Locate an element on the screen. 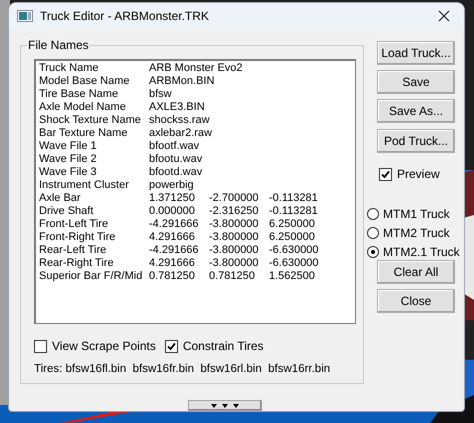  field-label: Model Base Name is located at coordinates (84, 81).